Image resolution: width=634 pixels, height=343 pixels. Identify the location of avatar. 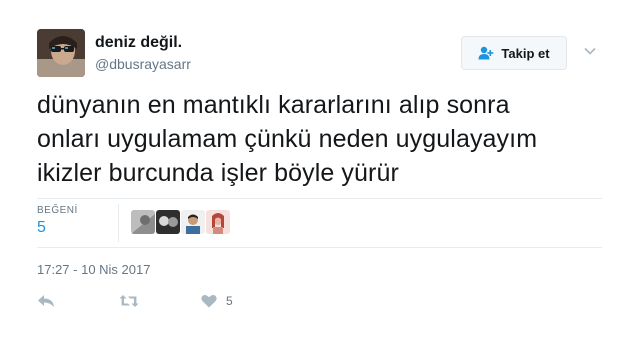
(61, 53).